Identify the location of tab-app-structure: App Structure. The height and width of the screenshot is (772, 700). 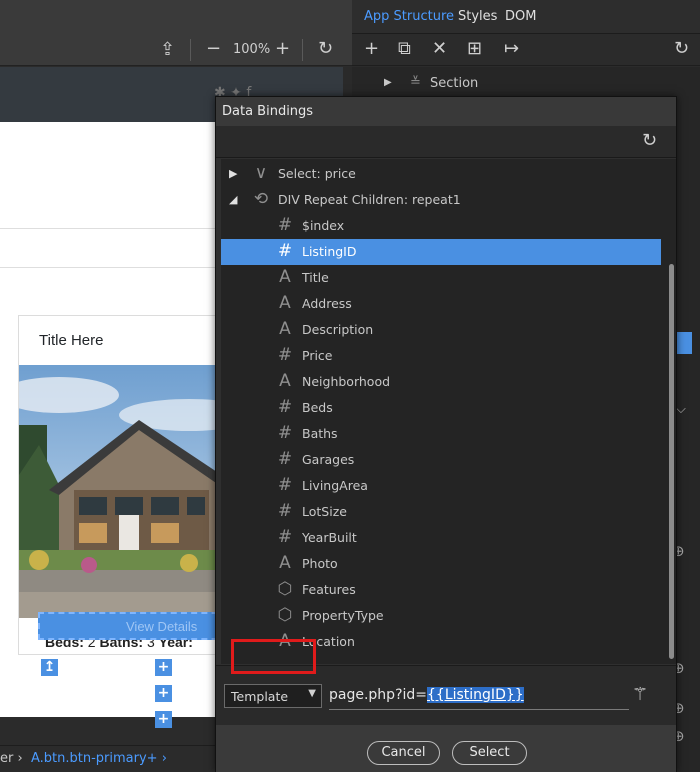
(409, 16).